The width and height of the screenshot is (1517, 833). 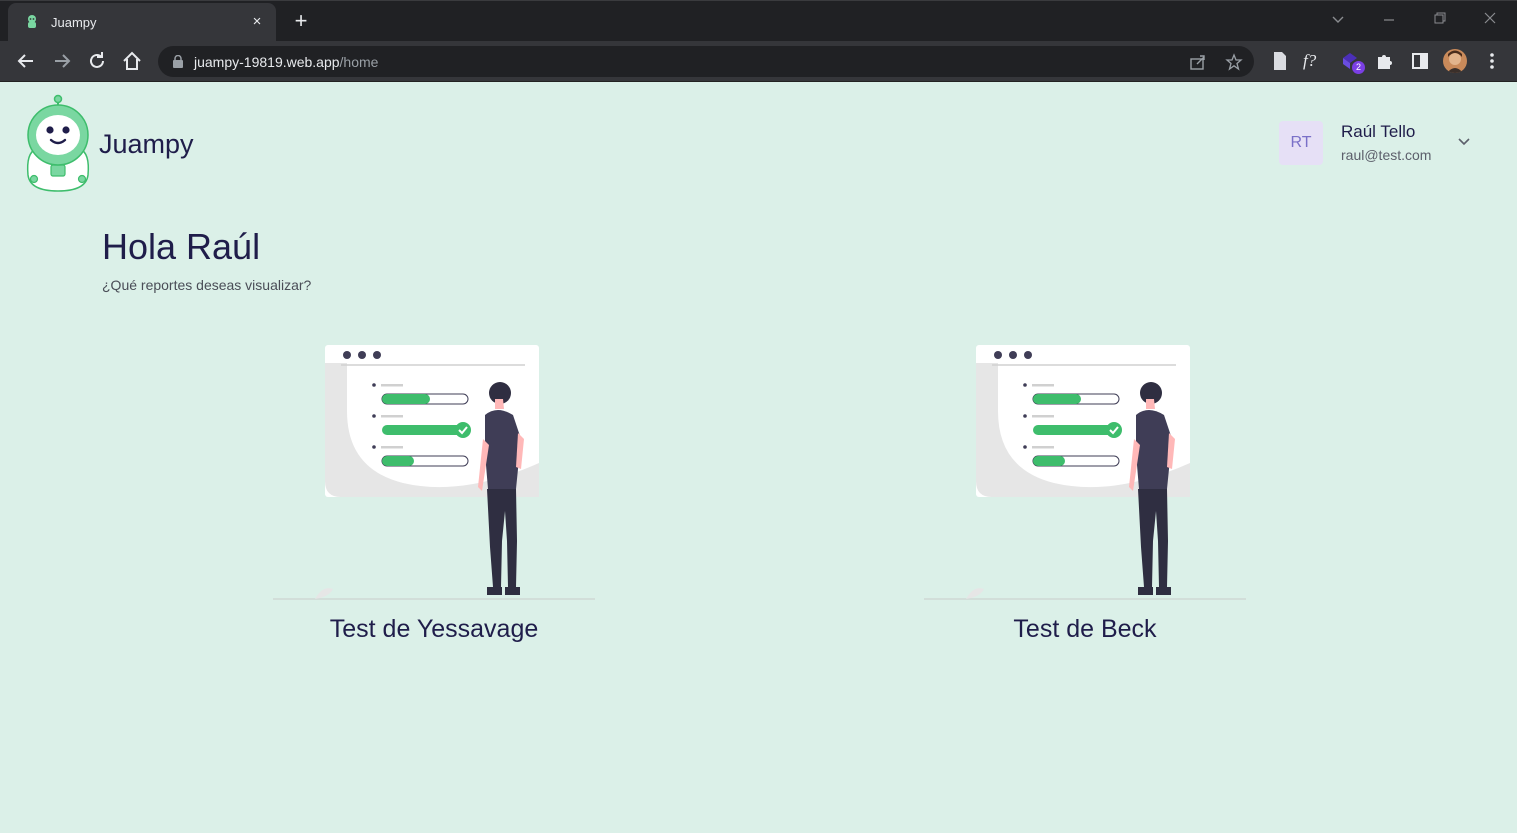 What do you see at coordinates (62, 61) in the screenshot?
I see `forward-icon` at bounding box center [62, 61].